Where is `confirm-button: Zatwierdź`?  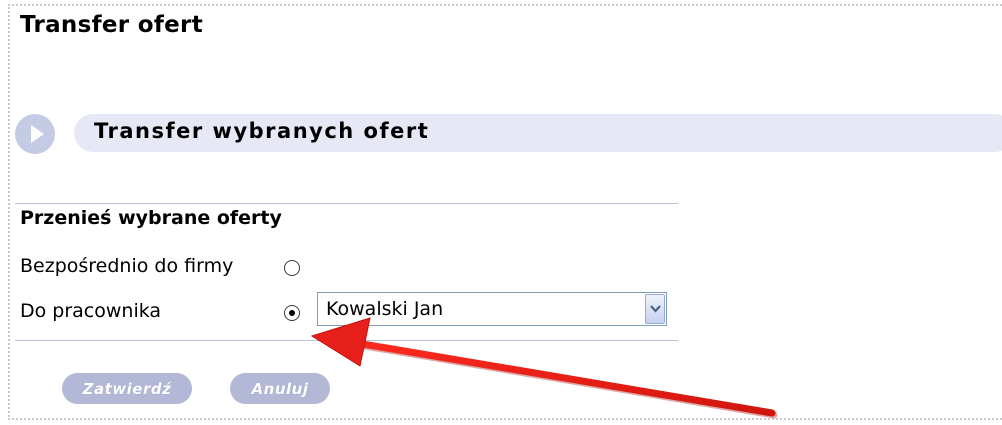 confirm-button: Zatwierdź is located at coordinates (127, 388).